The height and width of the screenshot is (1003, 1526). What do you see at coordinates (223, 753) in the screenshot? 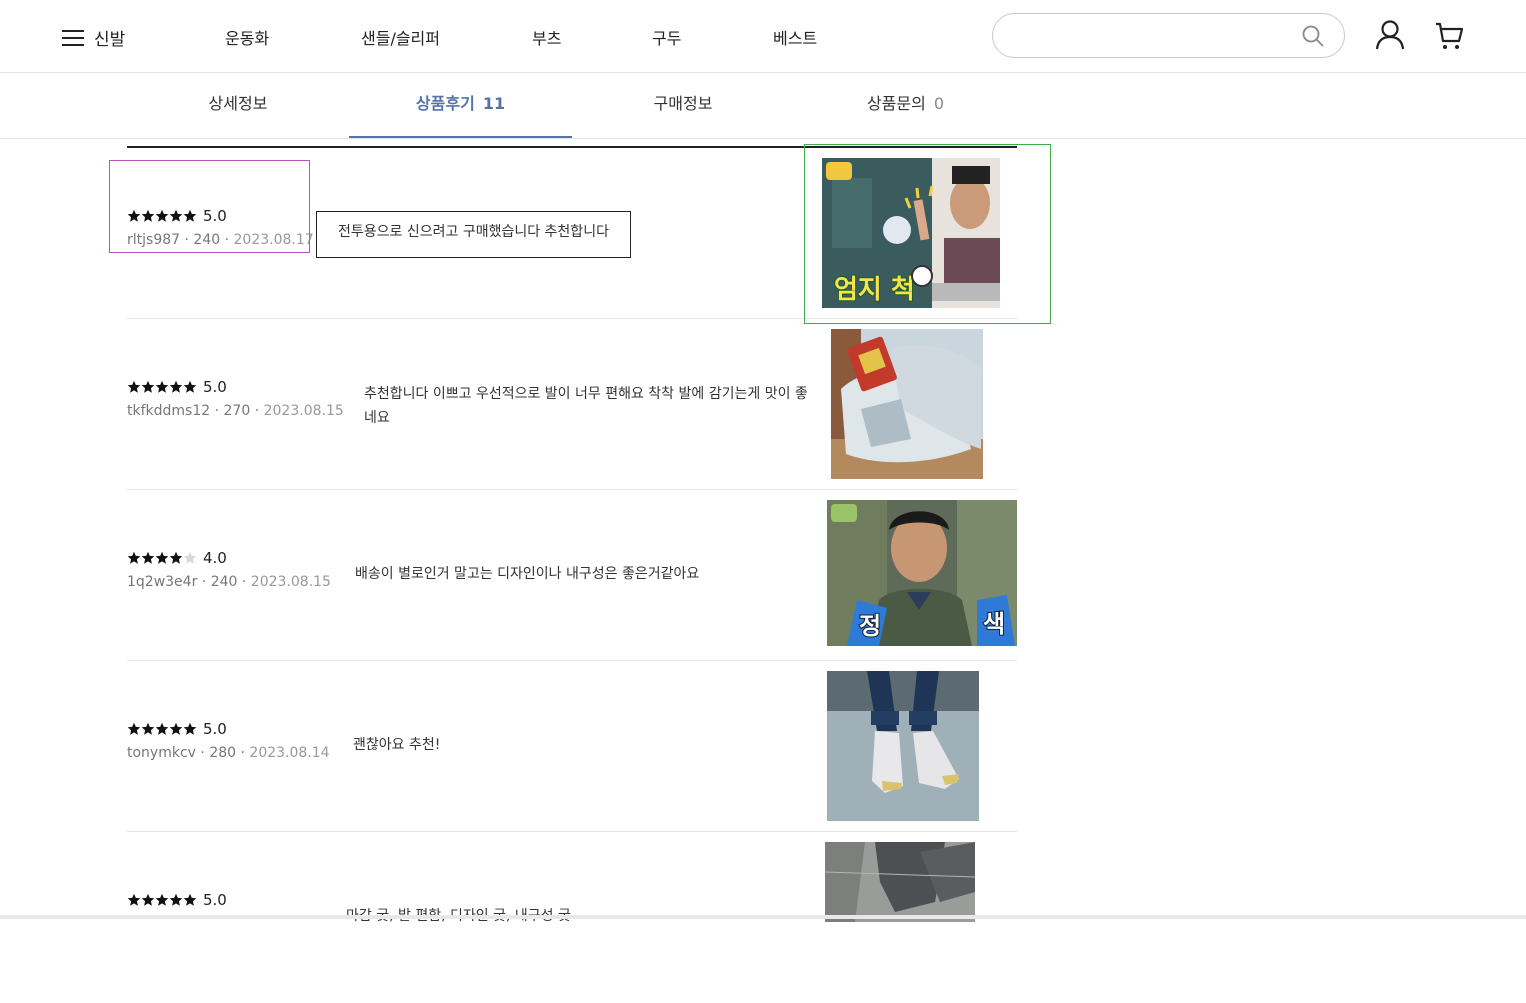
I see `review-size: 280` at bounding box center [223, 753].